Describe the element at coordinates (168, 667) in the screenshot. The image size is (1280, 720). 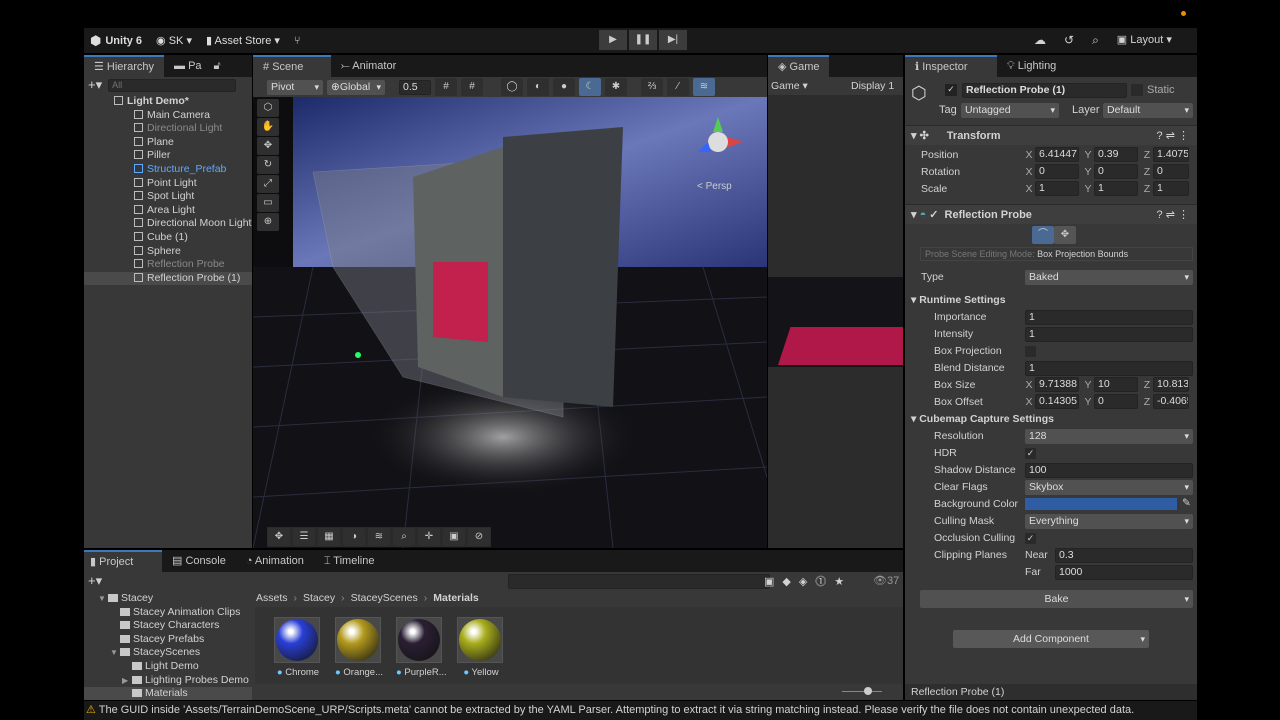
I see `folder-item: Light Demo` at that location.